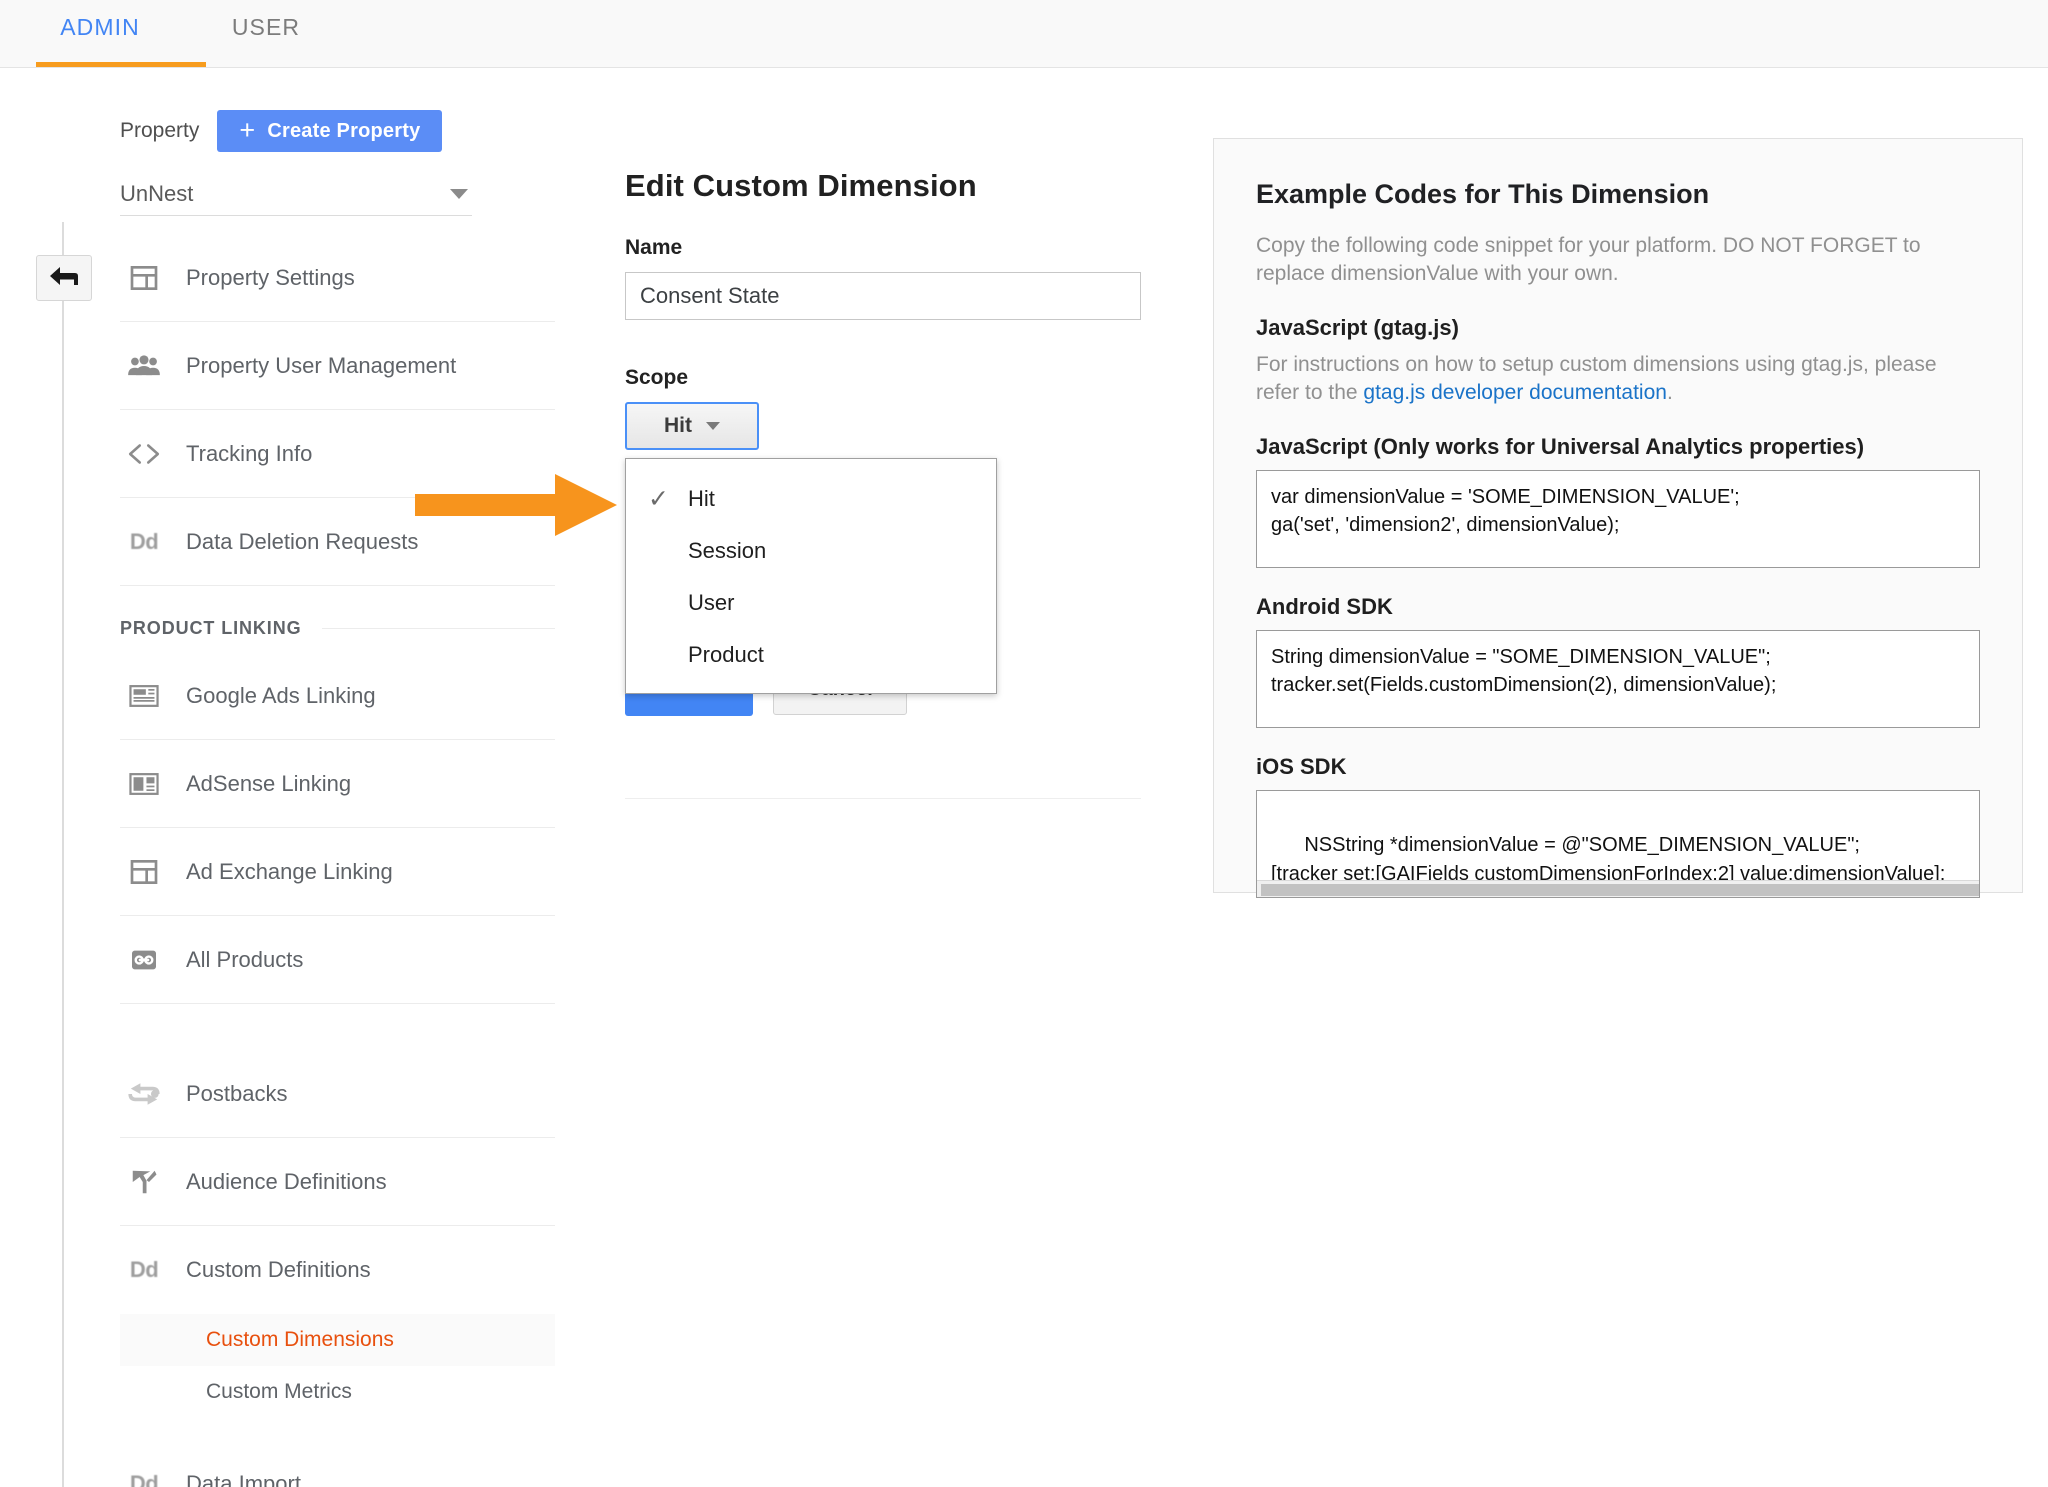  I want to click on sidebar-rail, so click(63, 854).